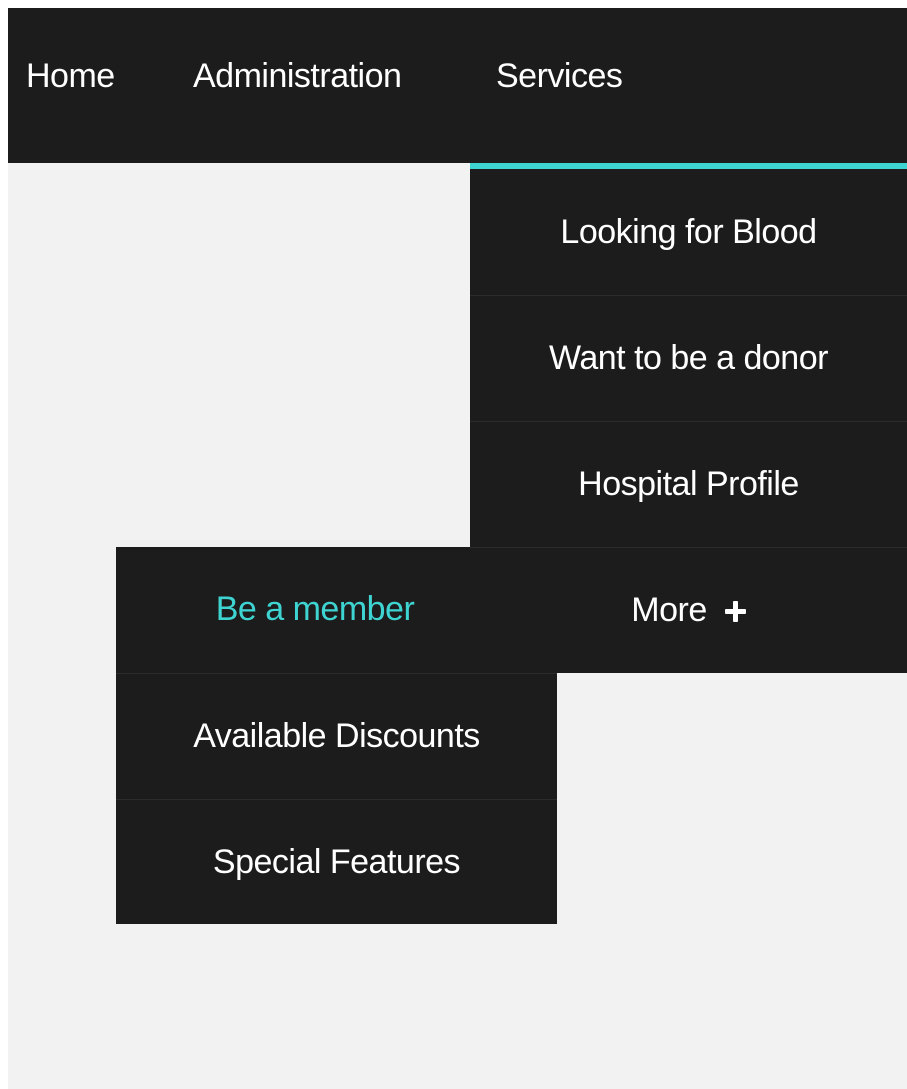 Image resolution: width=907 pixels, height=1089 pixels. What do you see at coordinates (688, 232) in the screenshot?
I see `menu-item-looking-for-blood: Looking for Blood` at bounding box center [688, 232].